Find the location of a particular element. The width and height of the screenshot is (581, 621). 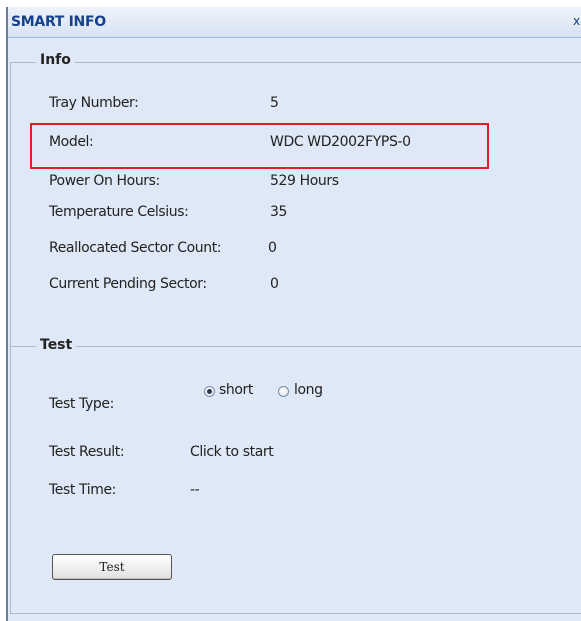

power-on-hours-value: 529 Hours is located at coordinates (304, 181).